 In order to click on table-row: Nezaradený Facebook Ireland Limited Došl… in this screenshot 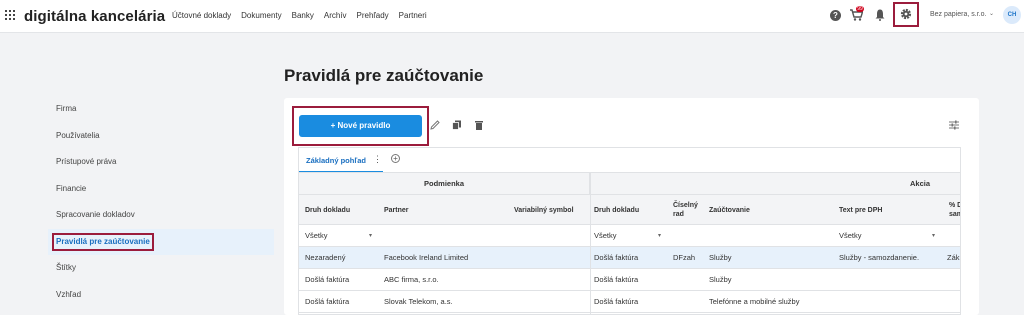, I will do `click(629, 258)`.